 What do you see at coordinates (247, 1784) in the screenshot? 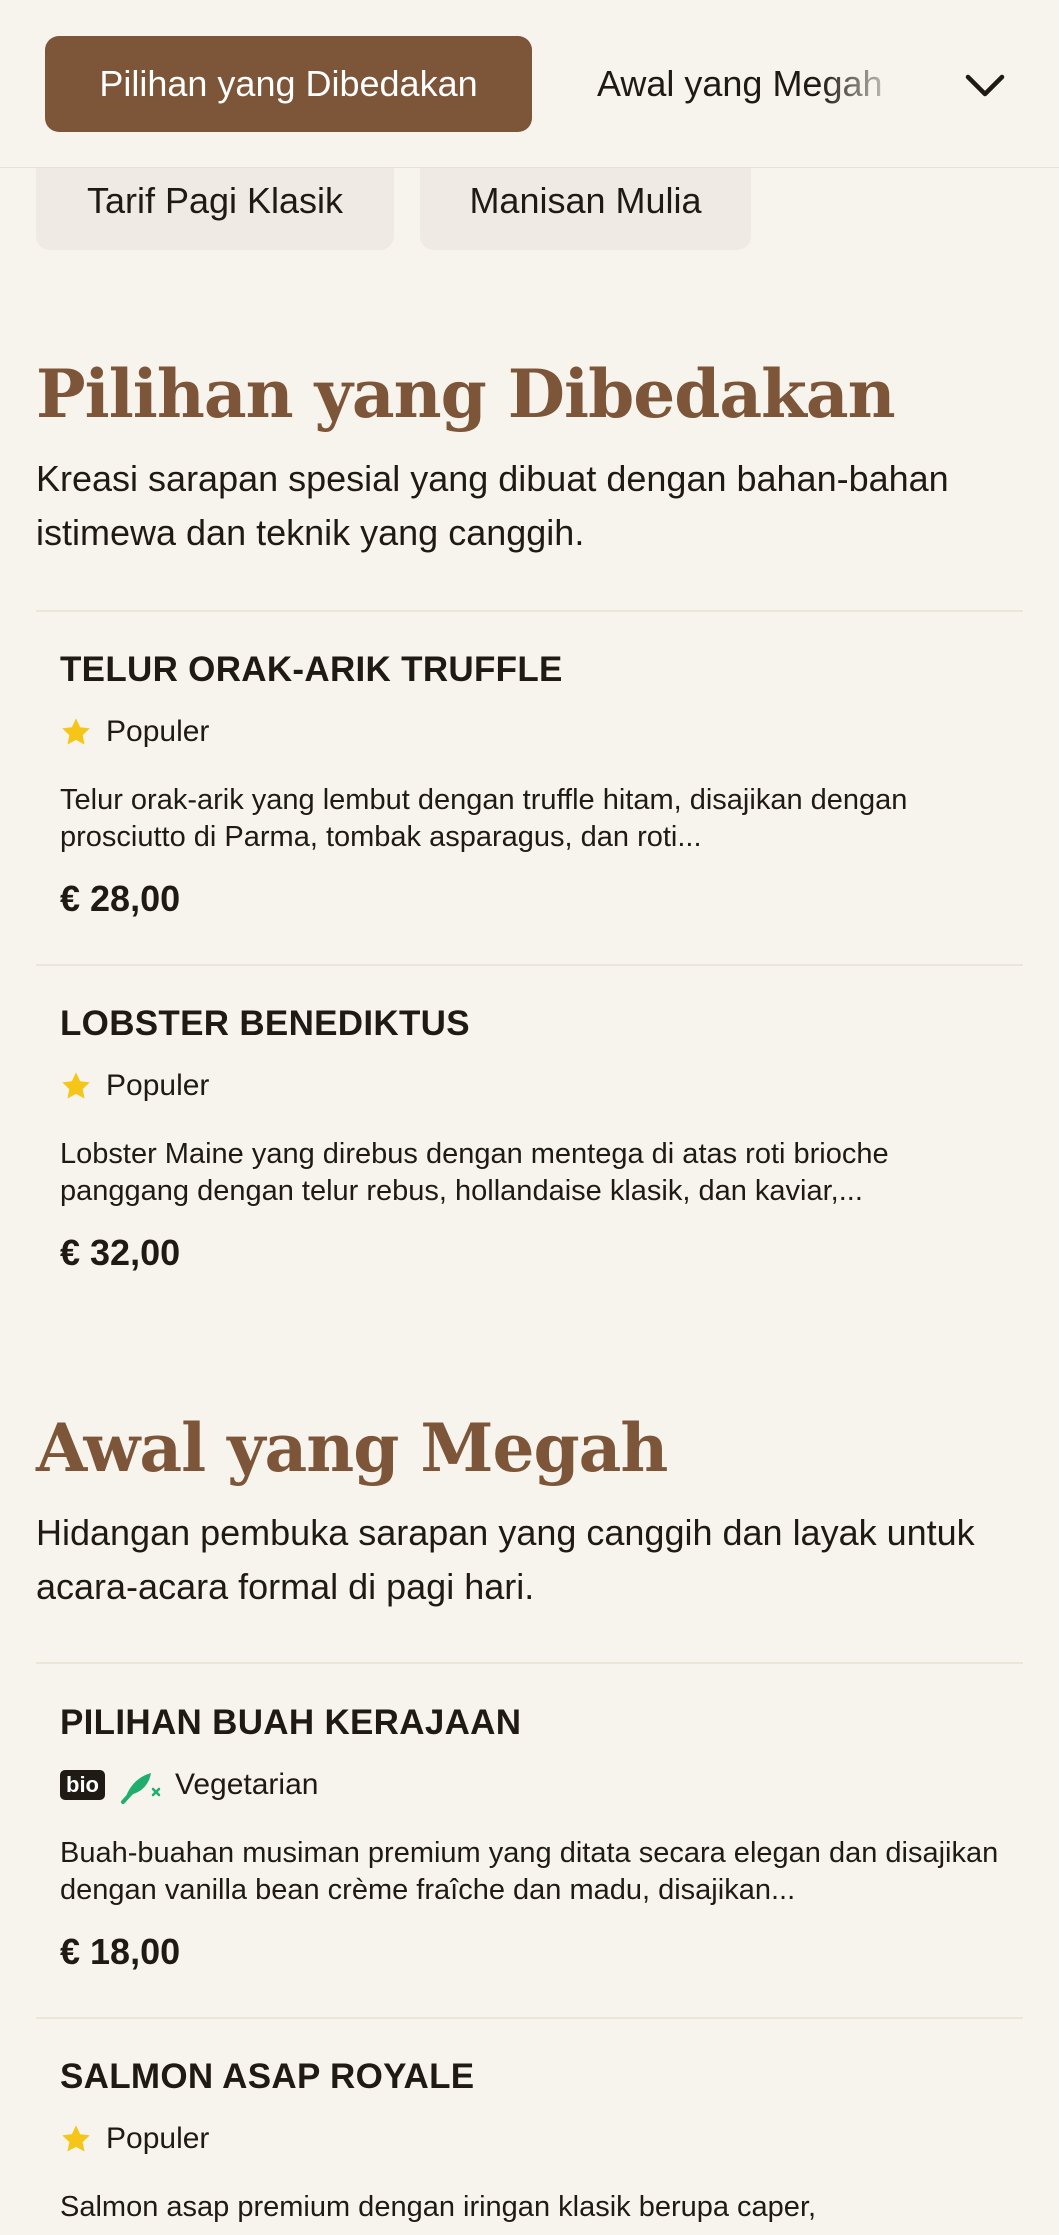
I see `vegetarian-badge: Vegetarian` at bounding box center [247, 1784].